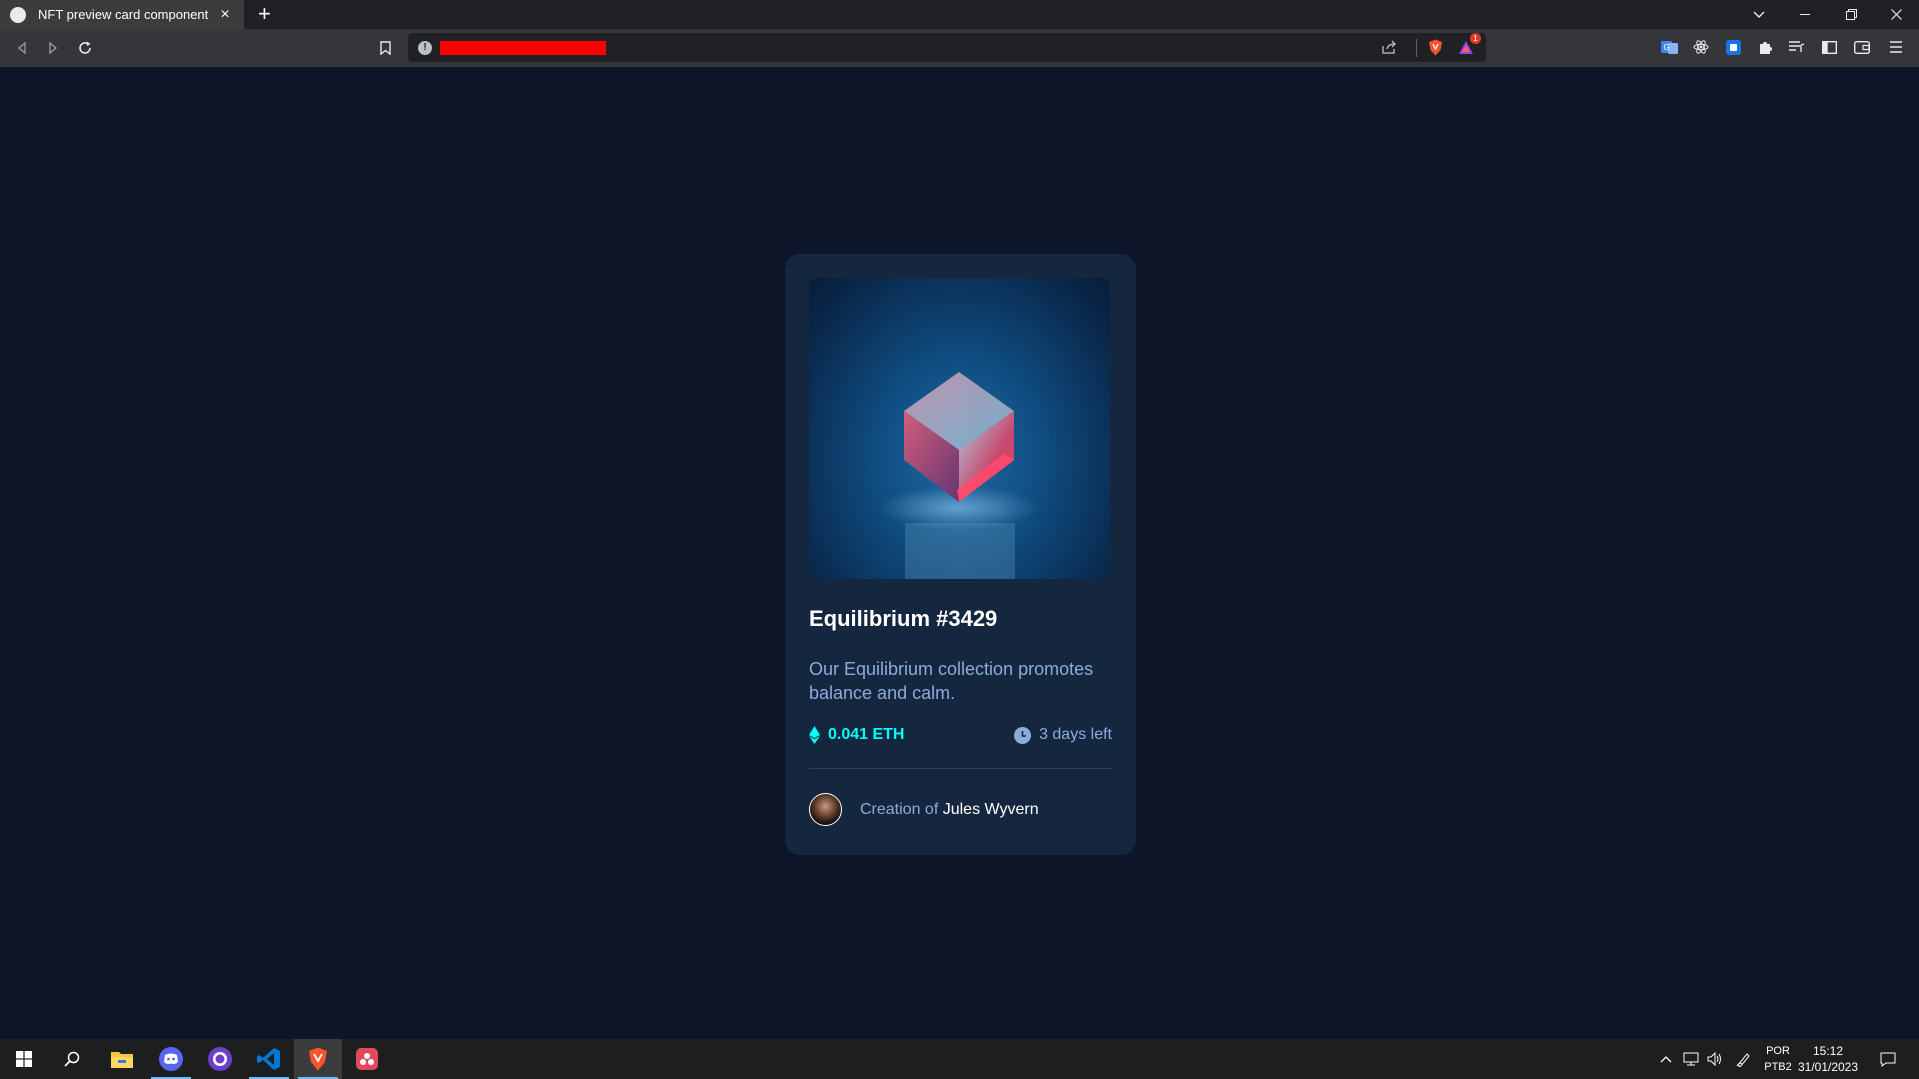 The height and width of the screenshot is (1079, 1919). Describe the element at coordinates (960, 735) in the screenshot. I see `nft-meta-row: 0.041 ETH 3 days left` at that location.